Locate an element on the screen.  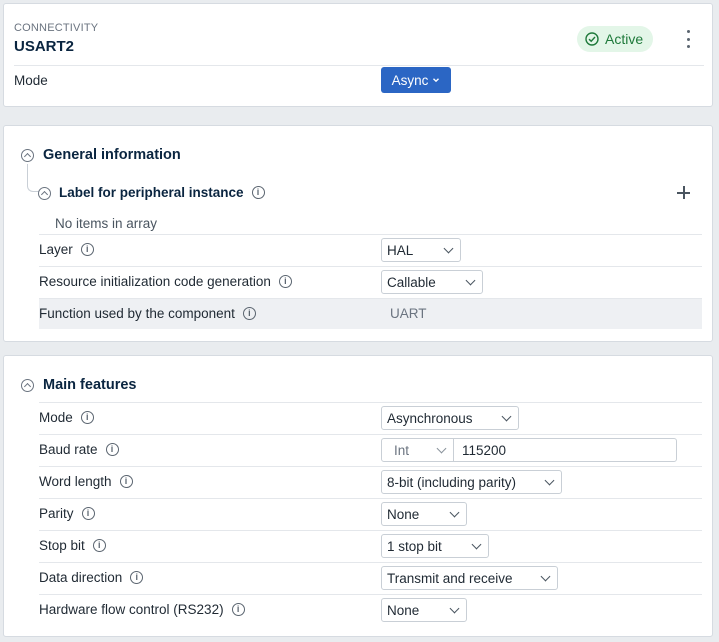
word-length-select: 8-bit (including parity) is located at coordinates (471, 482).